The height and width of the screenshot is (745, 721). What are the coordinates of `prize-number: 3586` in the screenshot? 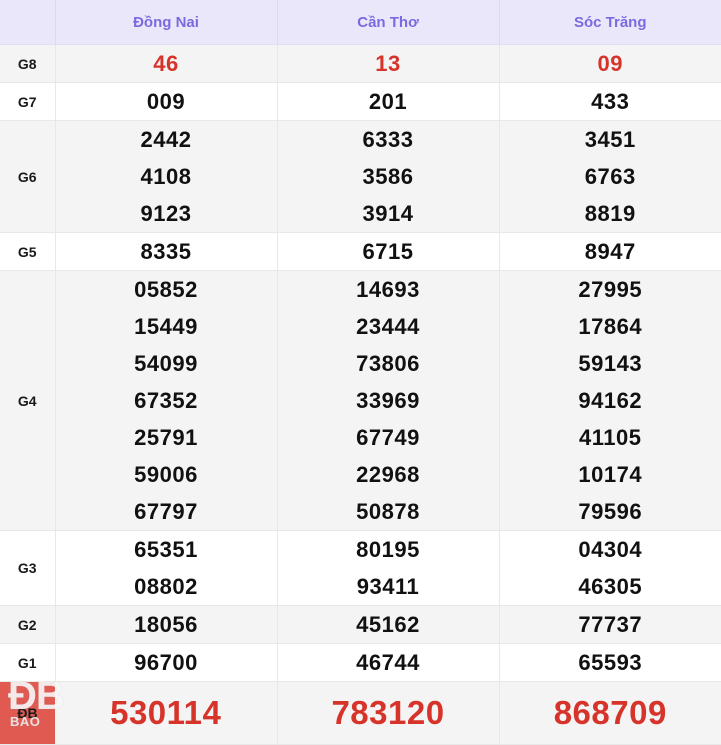 It's located at (388, 176).